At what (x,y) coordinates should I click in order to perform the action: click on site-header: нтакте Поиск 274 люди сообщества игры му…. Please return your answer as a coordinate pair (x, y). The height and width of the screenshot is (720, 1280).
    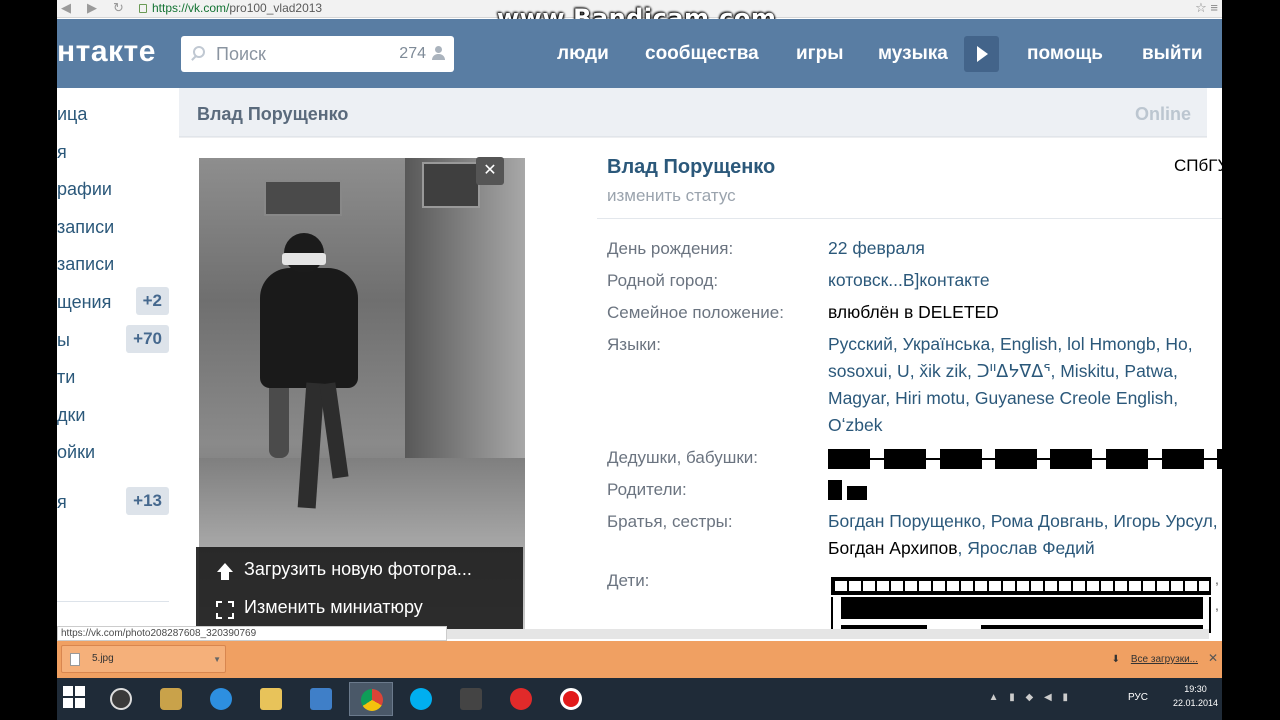
    Looking at the image, I should click on (639, 53).